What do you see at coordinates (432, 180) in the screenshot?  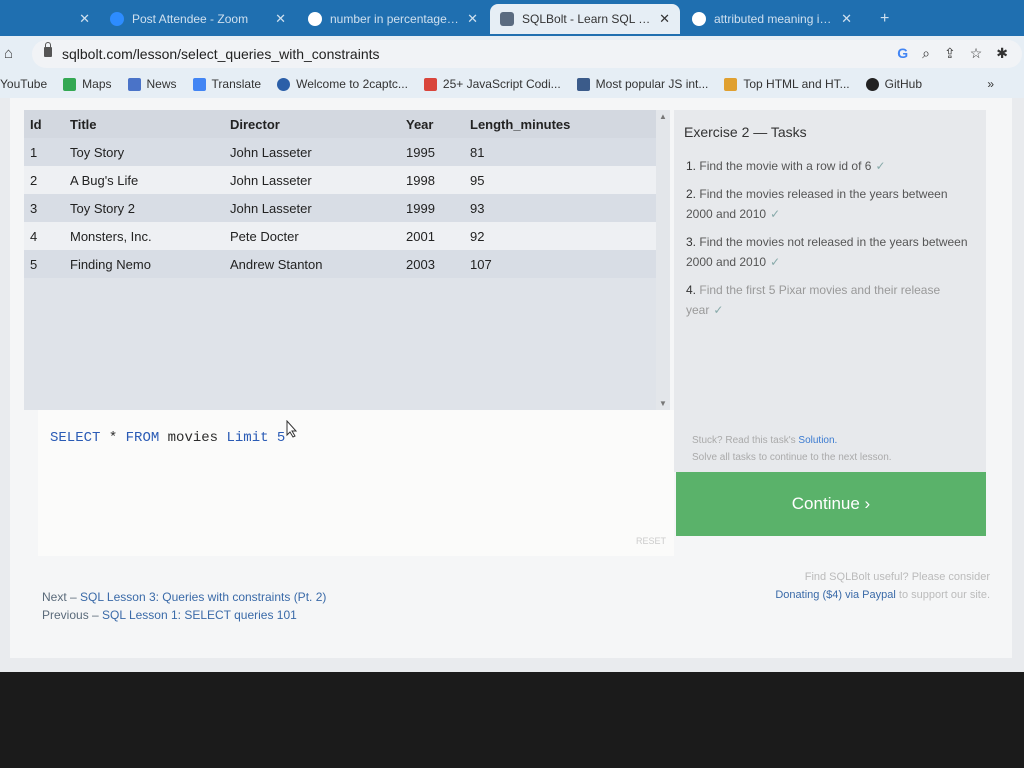 I see `cell-year: 1998` at bounding box center [432, 180].